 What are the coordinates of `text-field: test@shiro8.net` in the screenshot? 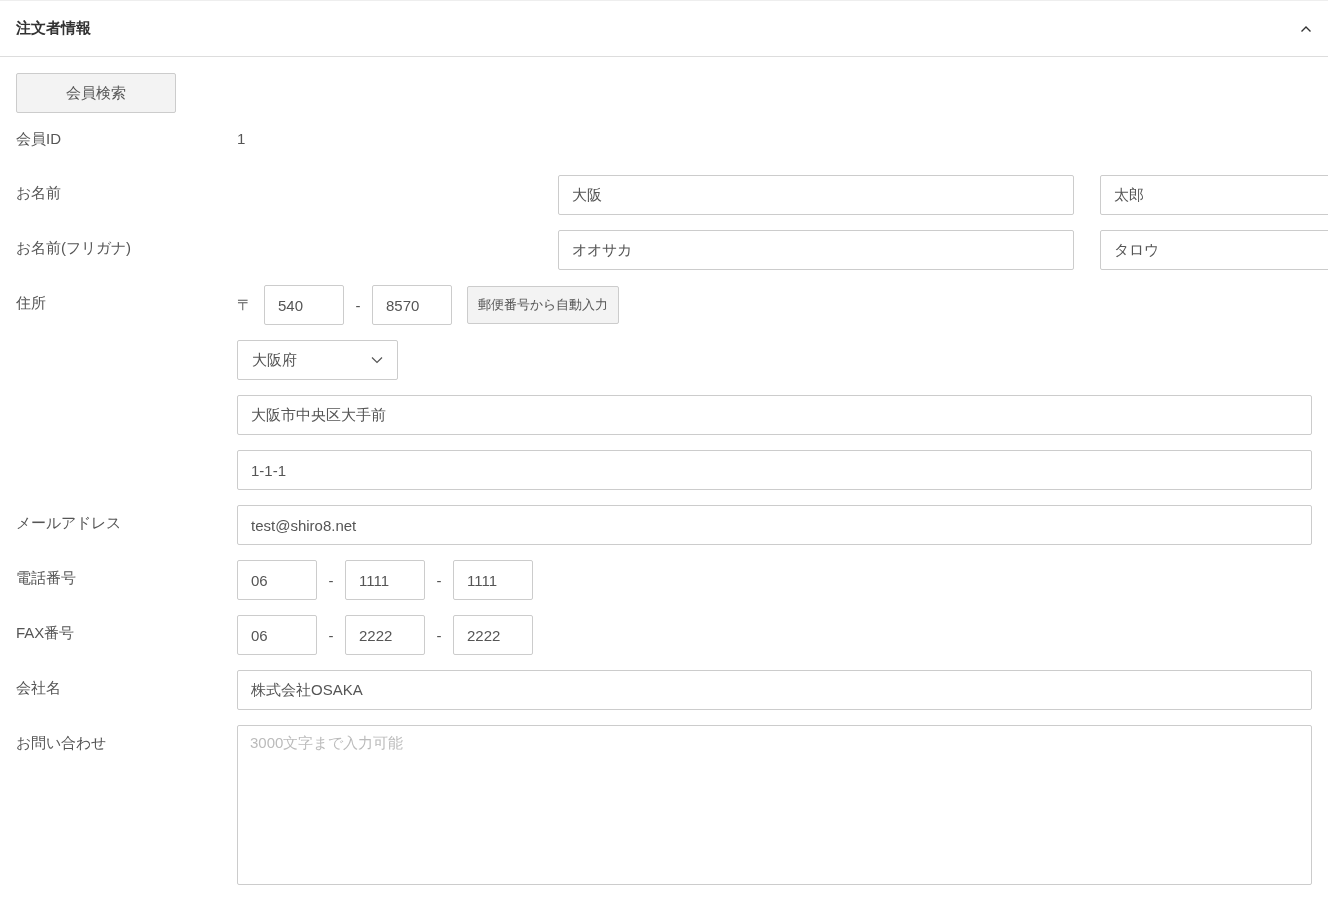 It's located at (774, 525).